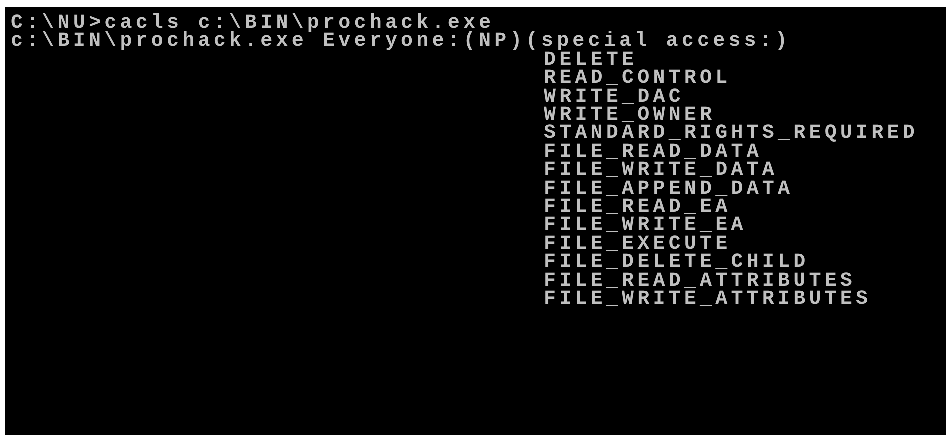 The height and width of the screenshot is (435, 946). I want to click on permission-line: FILE_DELETE_CHILD, so click(677, 263).